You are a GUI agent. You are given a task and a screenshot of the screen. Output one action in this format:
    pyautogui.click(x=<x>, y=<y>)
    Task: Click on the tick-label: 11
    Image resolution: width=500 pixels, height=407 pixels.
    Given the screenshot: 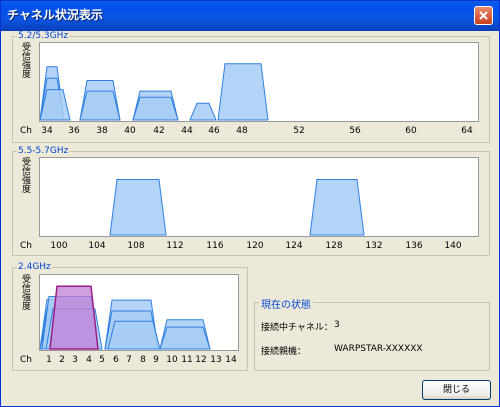 What is the action you would take?
    pyautogui.click(x=187, y=360)
    